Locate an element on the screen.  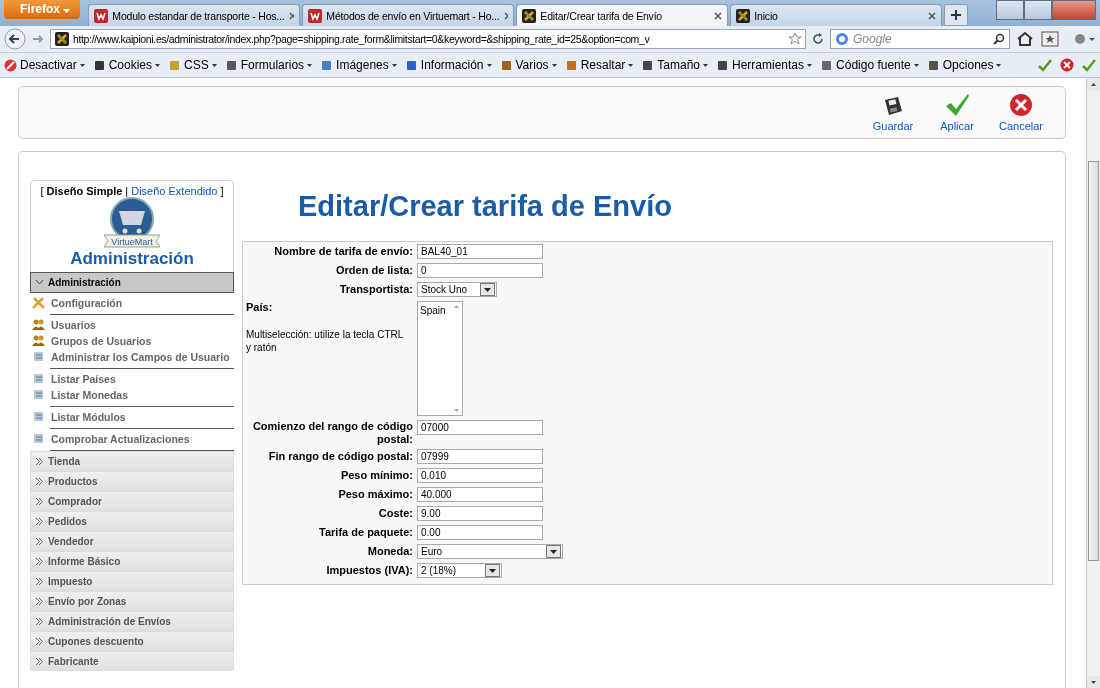
menu-section-header: Administración is located at coordinates (132, 282).